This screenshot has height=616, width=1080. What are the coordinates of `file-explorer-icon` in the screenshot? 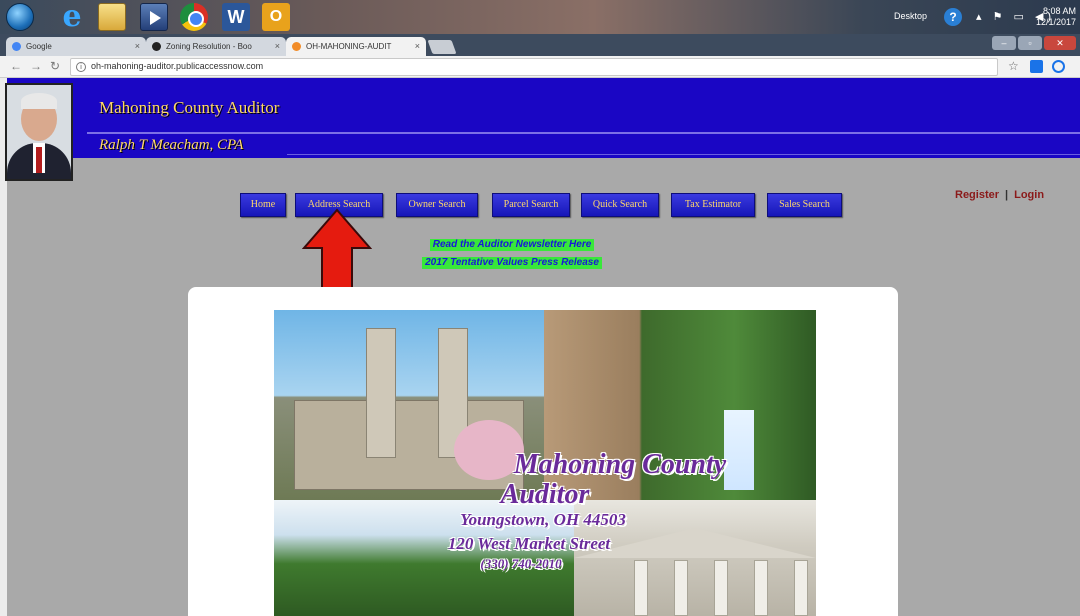 It's located at (112, 17).